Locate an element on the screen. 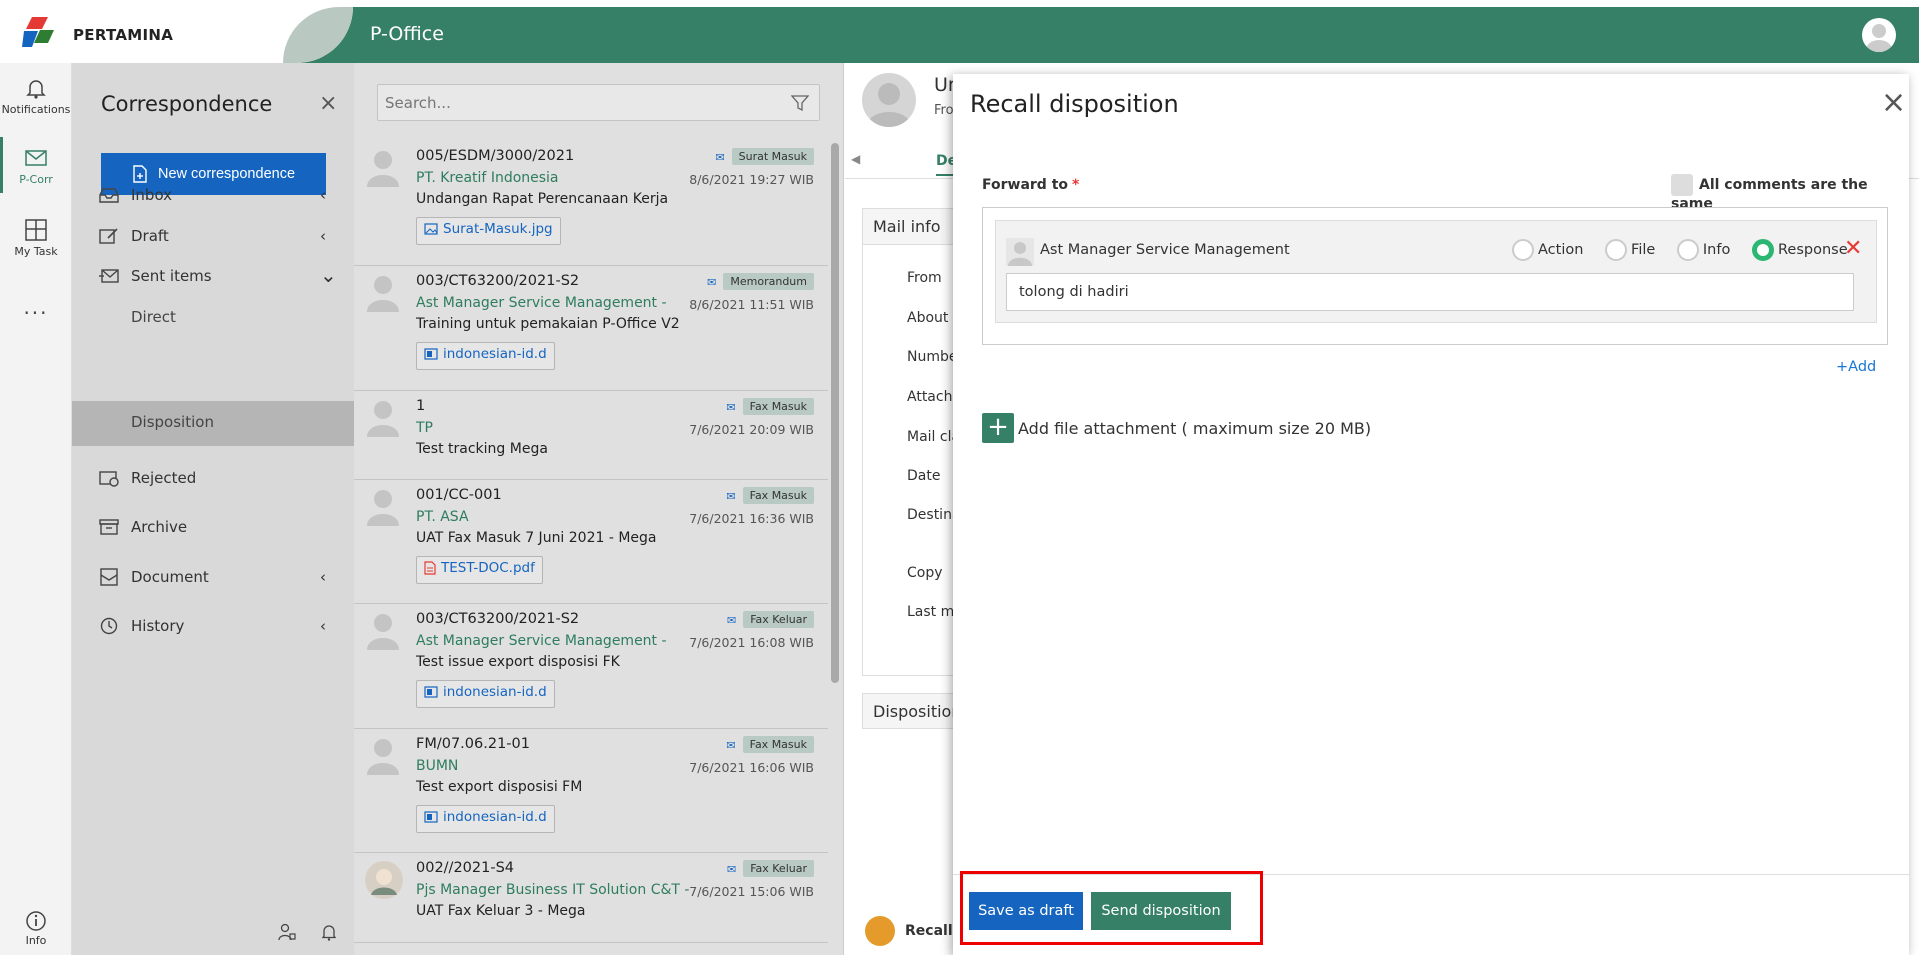  sidebar-close-icon: × is located at coordinates (328, 103).